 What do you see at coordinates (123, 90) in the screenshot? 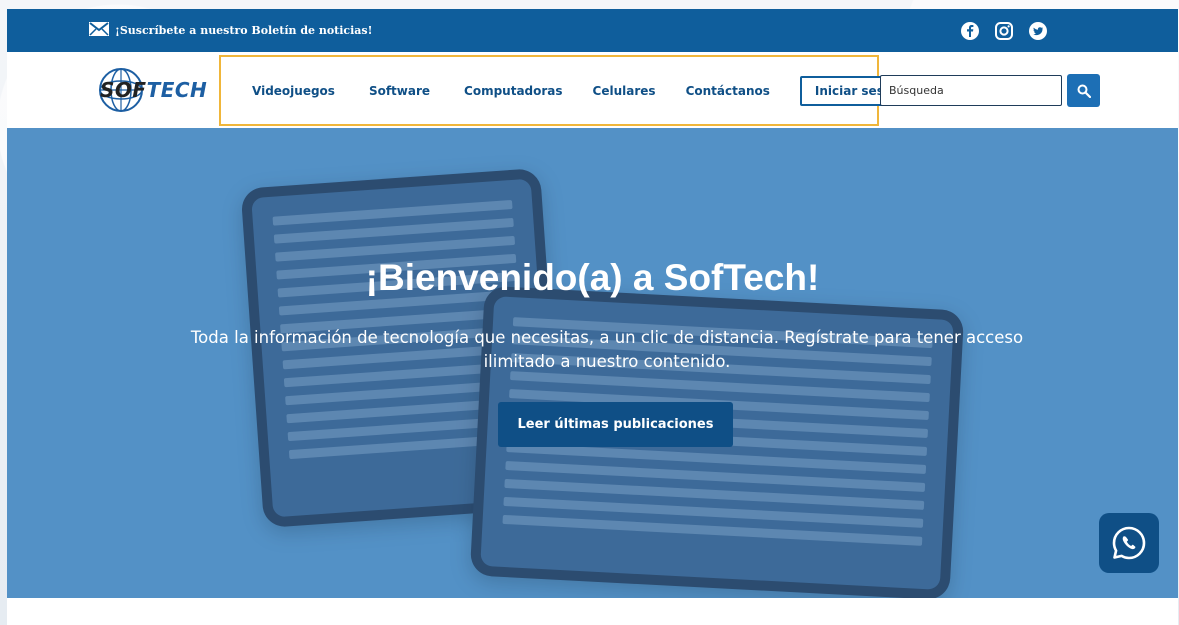
I see `logo-sof: SOF` at bounding box center [123, 90].